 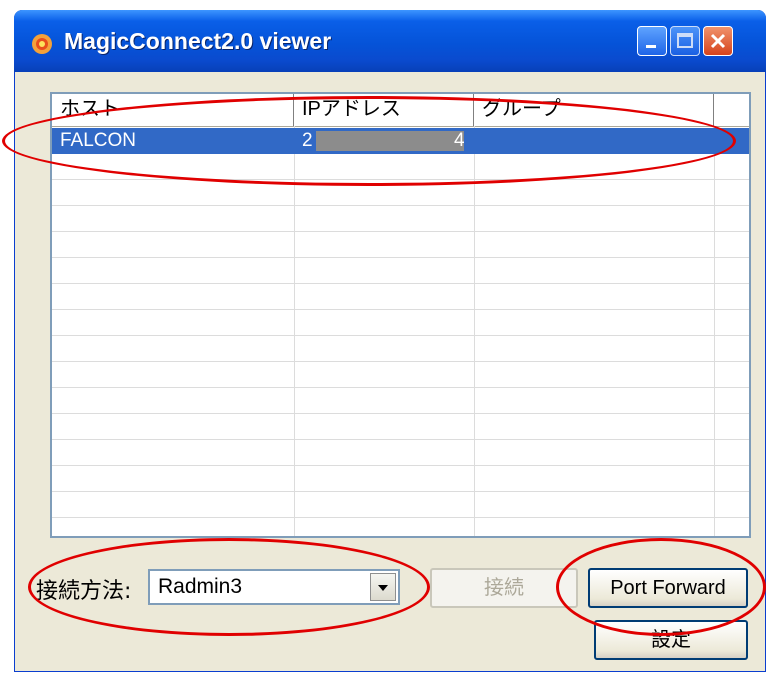 I want to click on minimize-icon, so click(x=651, y=46).